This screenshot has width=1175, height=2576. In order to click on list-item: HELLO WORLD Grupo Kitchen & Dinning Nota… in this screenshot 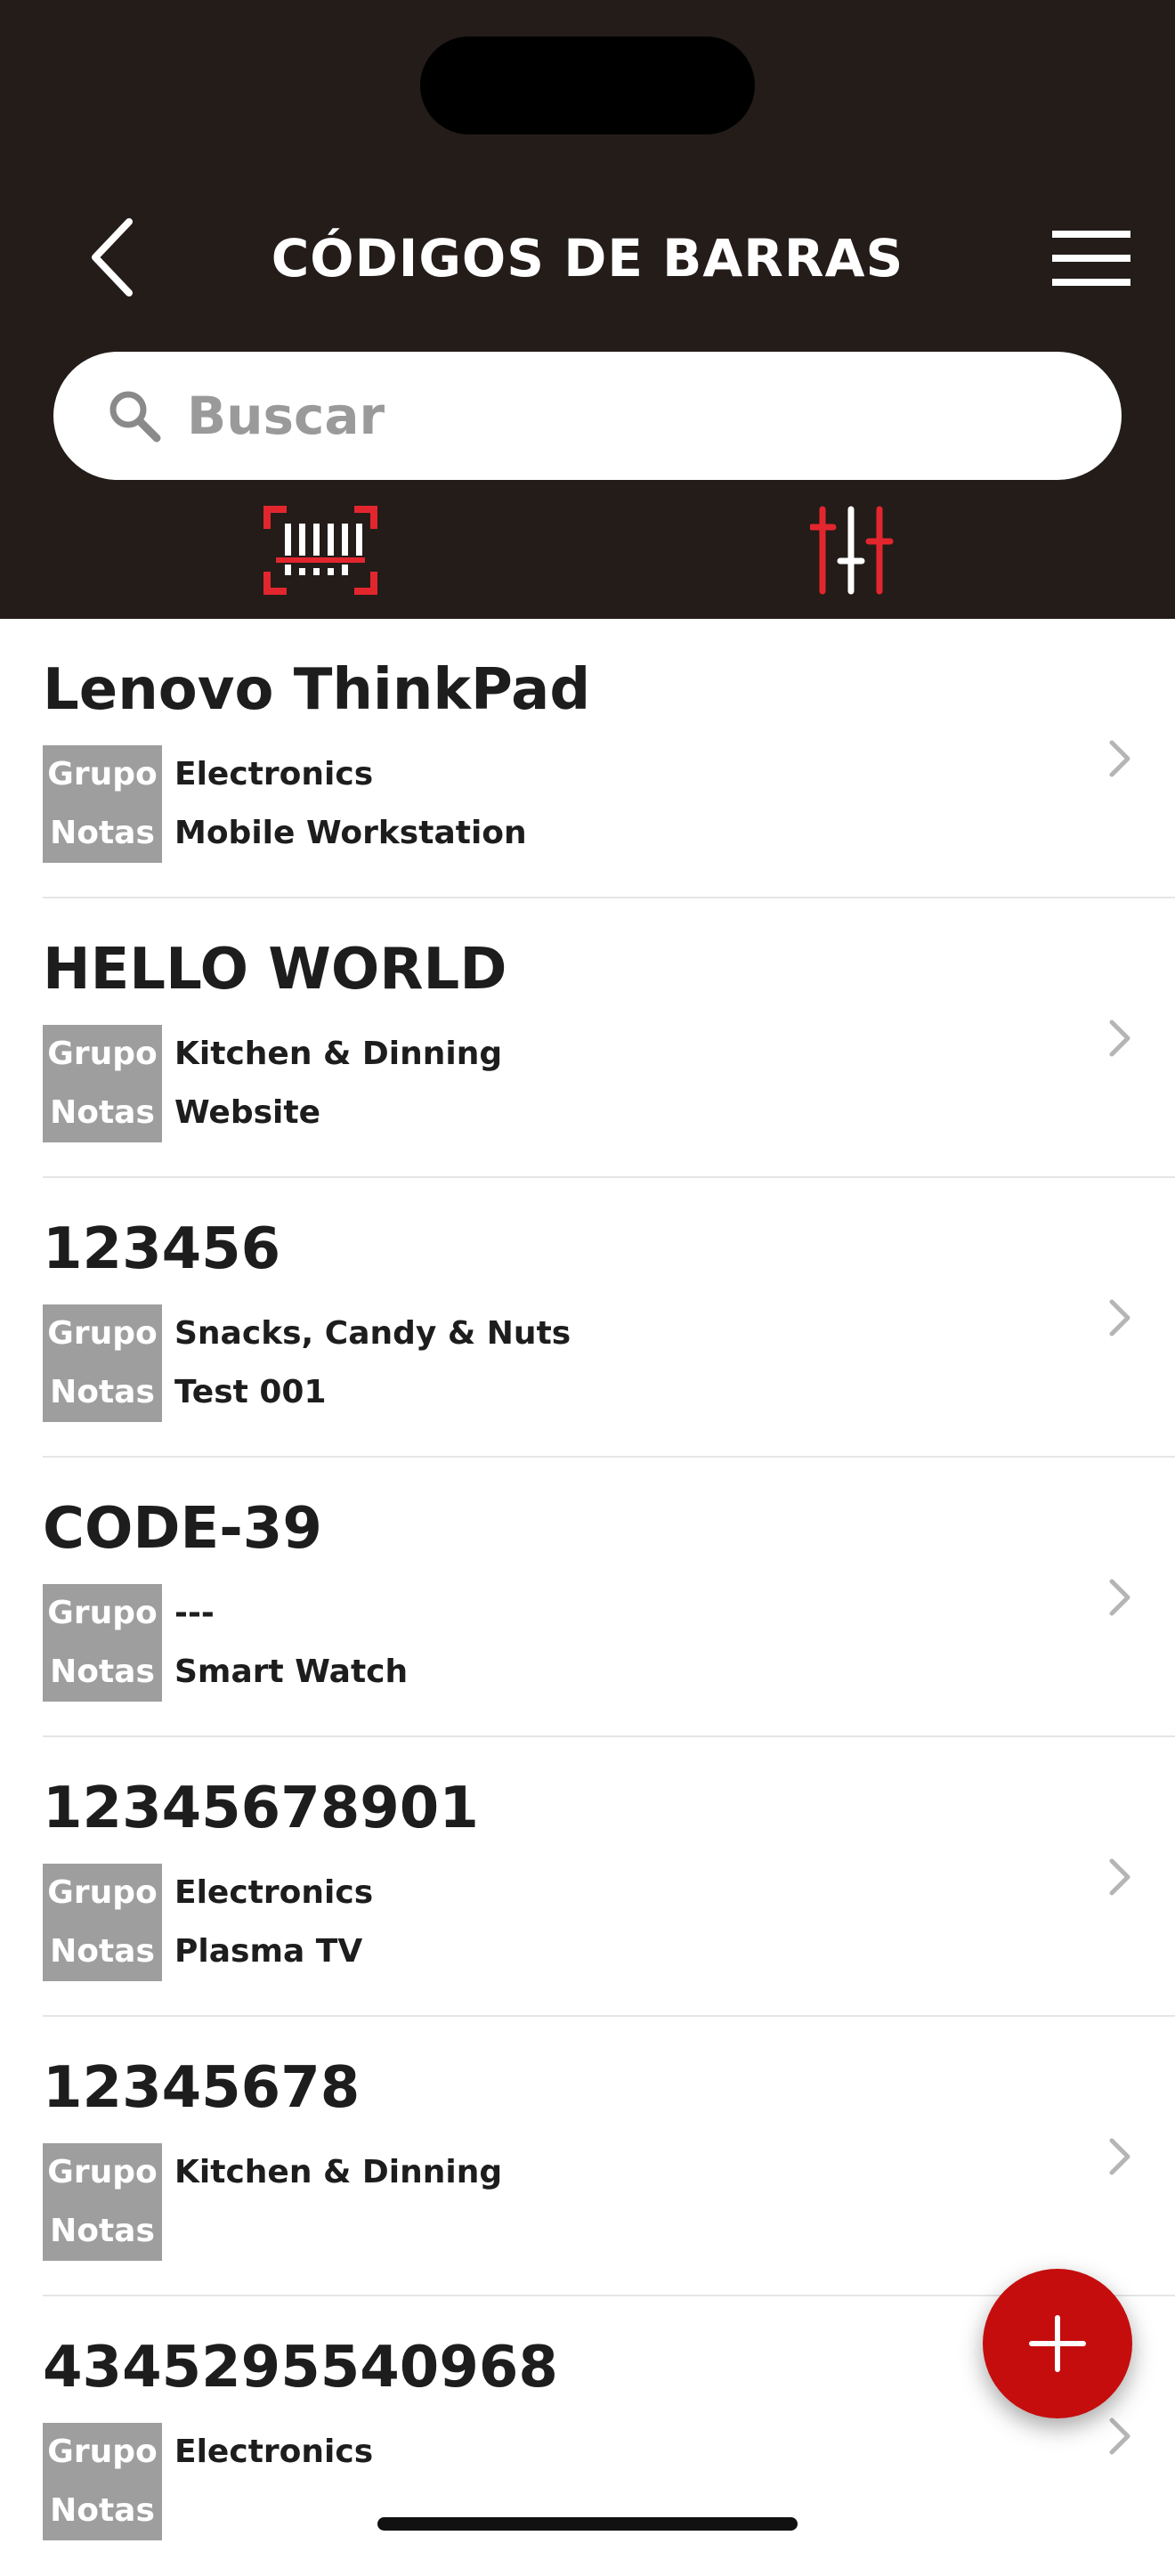, I will do `click(609, 1038)`.